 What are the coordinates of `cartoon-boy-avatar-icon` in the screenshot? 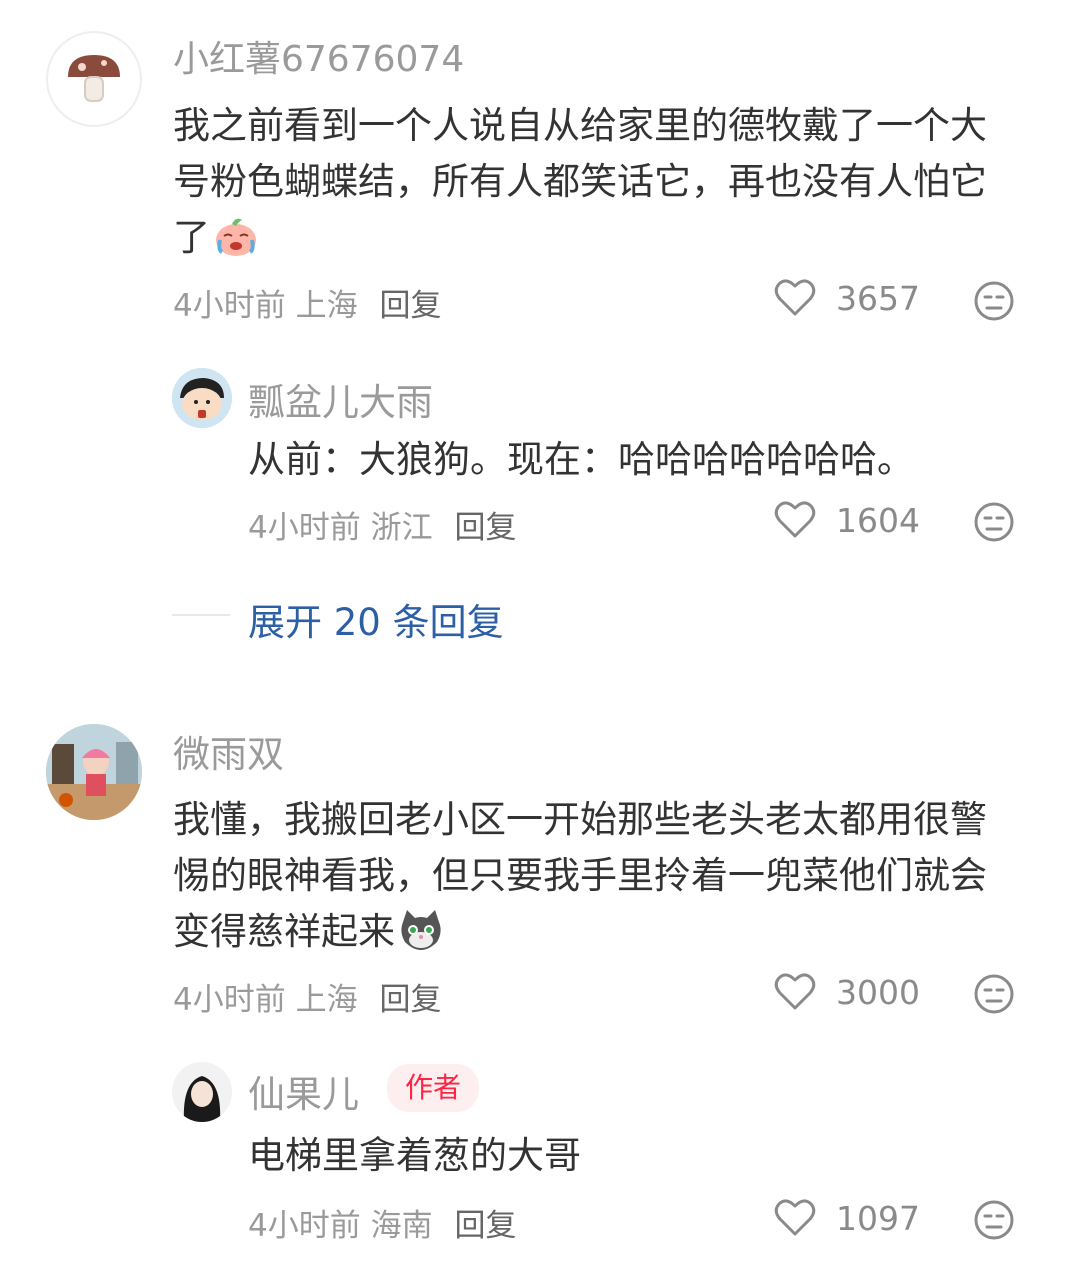 It's located at (202, 398).